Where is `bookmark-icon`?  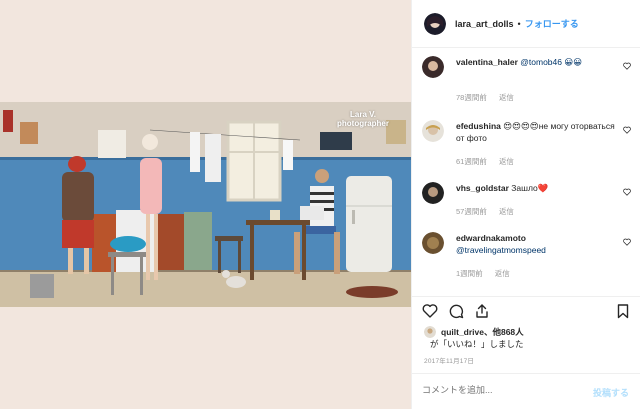 bookmark-icon is located at coordinates (623, 311).